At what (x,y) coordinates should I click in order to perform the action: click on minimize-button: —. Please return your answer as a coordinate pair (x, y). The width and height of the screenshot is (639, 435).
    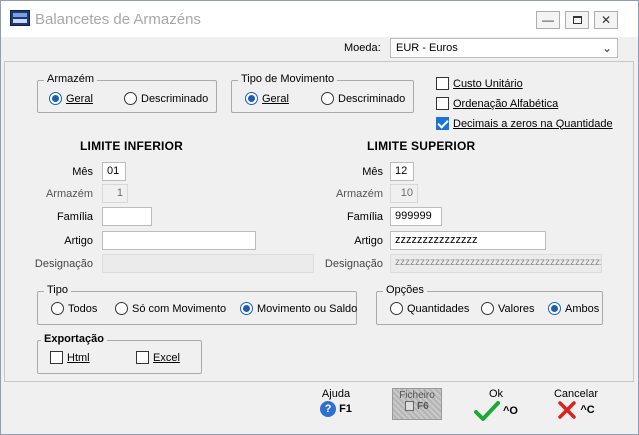
    Looking at the image, I should click on (548, 20).